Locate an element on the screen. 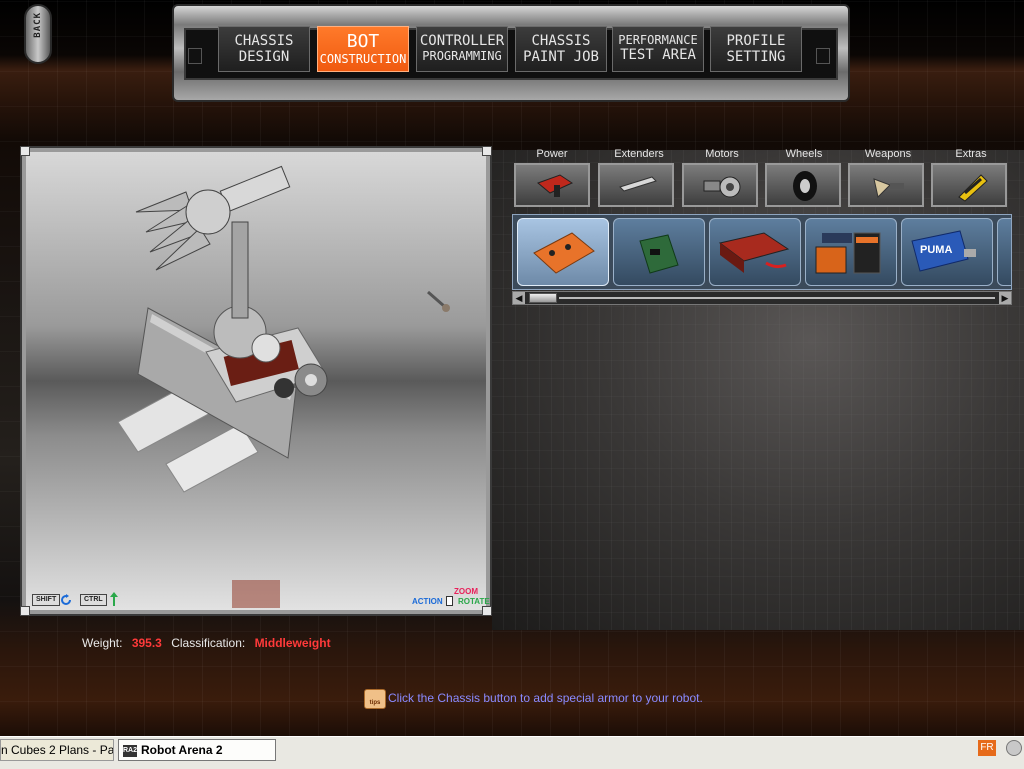 Image resolution: width=1024 pixels, height=769 pixels. nav-rivet-right is located at coordinates (823, 56).